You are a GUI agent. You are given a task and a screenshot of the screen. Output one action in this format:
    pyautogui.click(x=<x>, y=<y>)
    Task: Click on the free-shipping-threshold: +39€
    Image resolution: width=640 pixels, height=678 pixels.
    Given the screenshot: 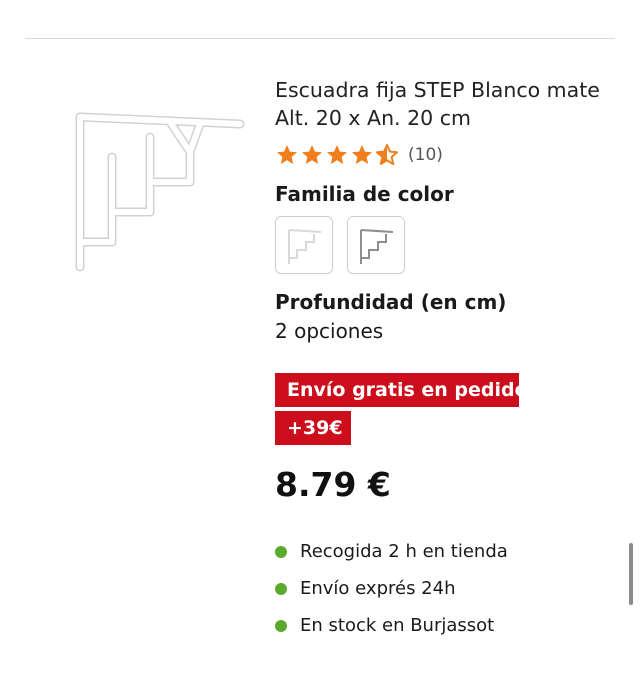 What is the action you would take?
    pyautogui.click(x=313, y=428)
    